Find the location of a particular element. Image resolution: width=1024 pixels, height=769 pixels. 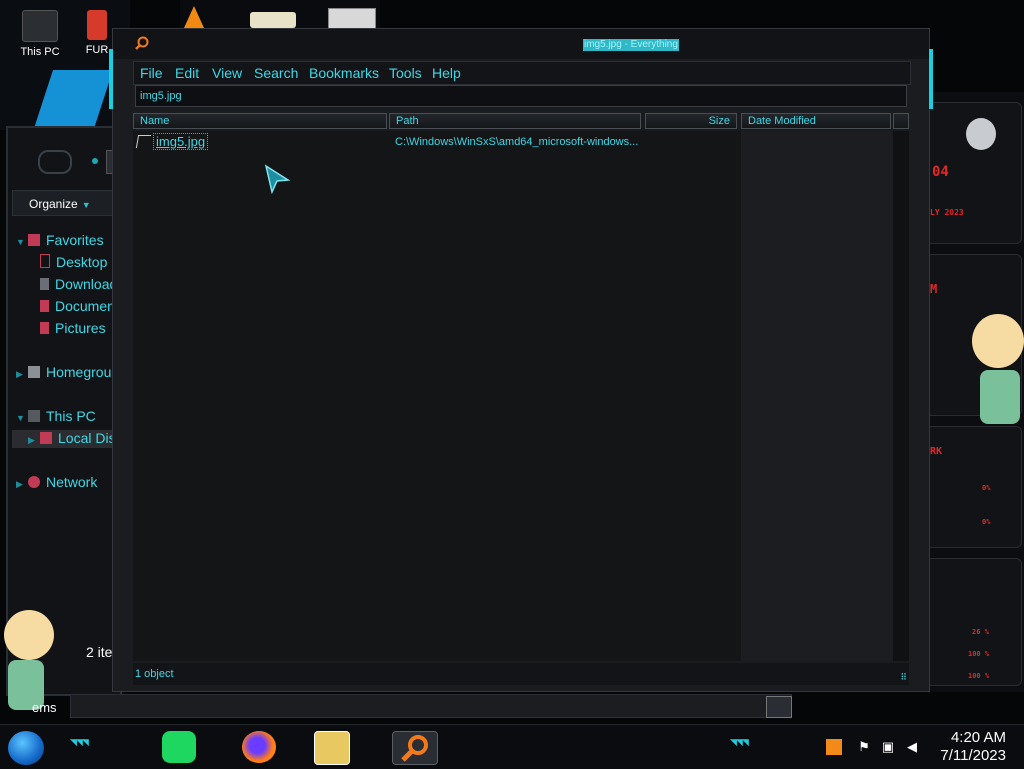

window-title: img5.jpg - Everything is located at coordinates (631, 45).